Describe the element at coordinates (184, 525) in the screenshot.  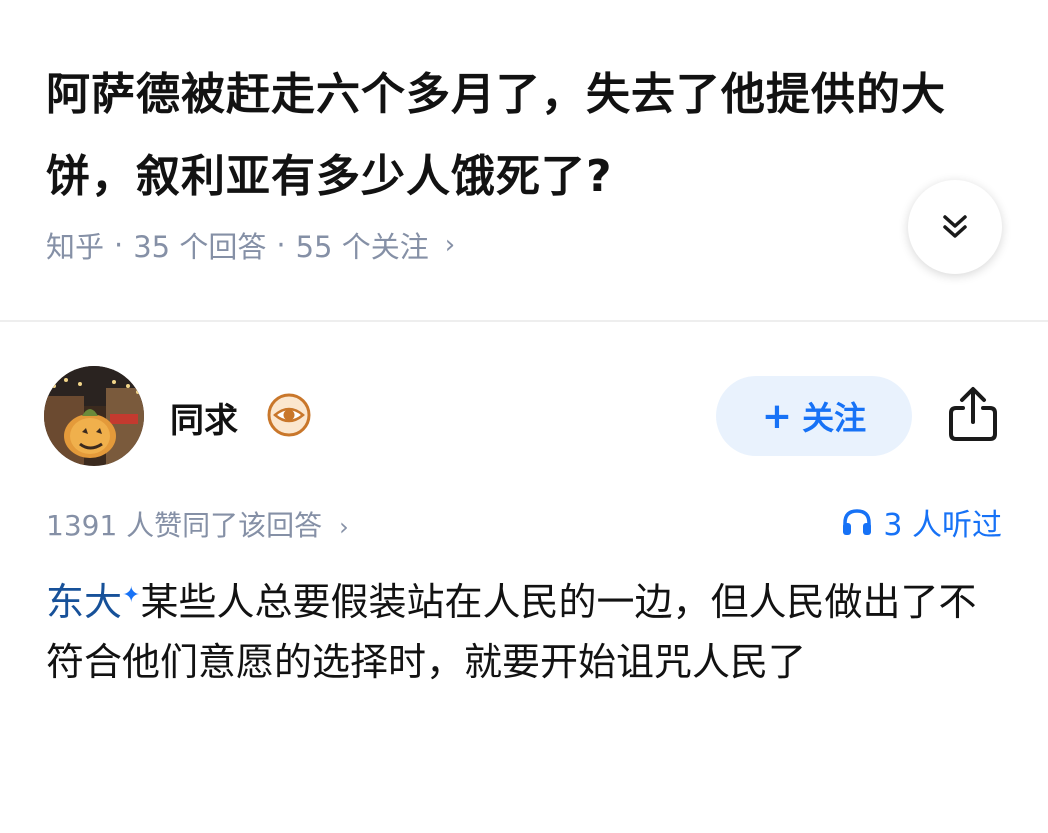
I see `vote-count-text: 1391 人赞同了该回答` at that location.